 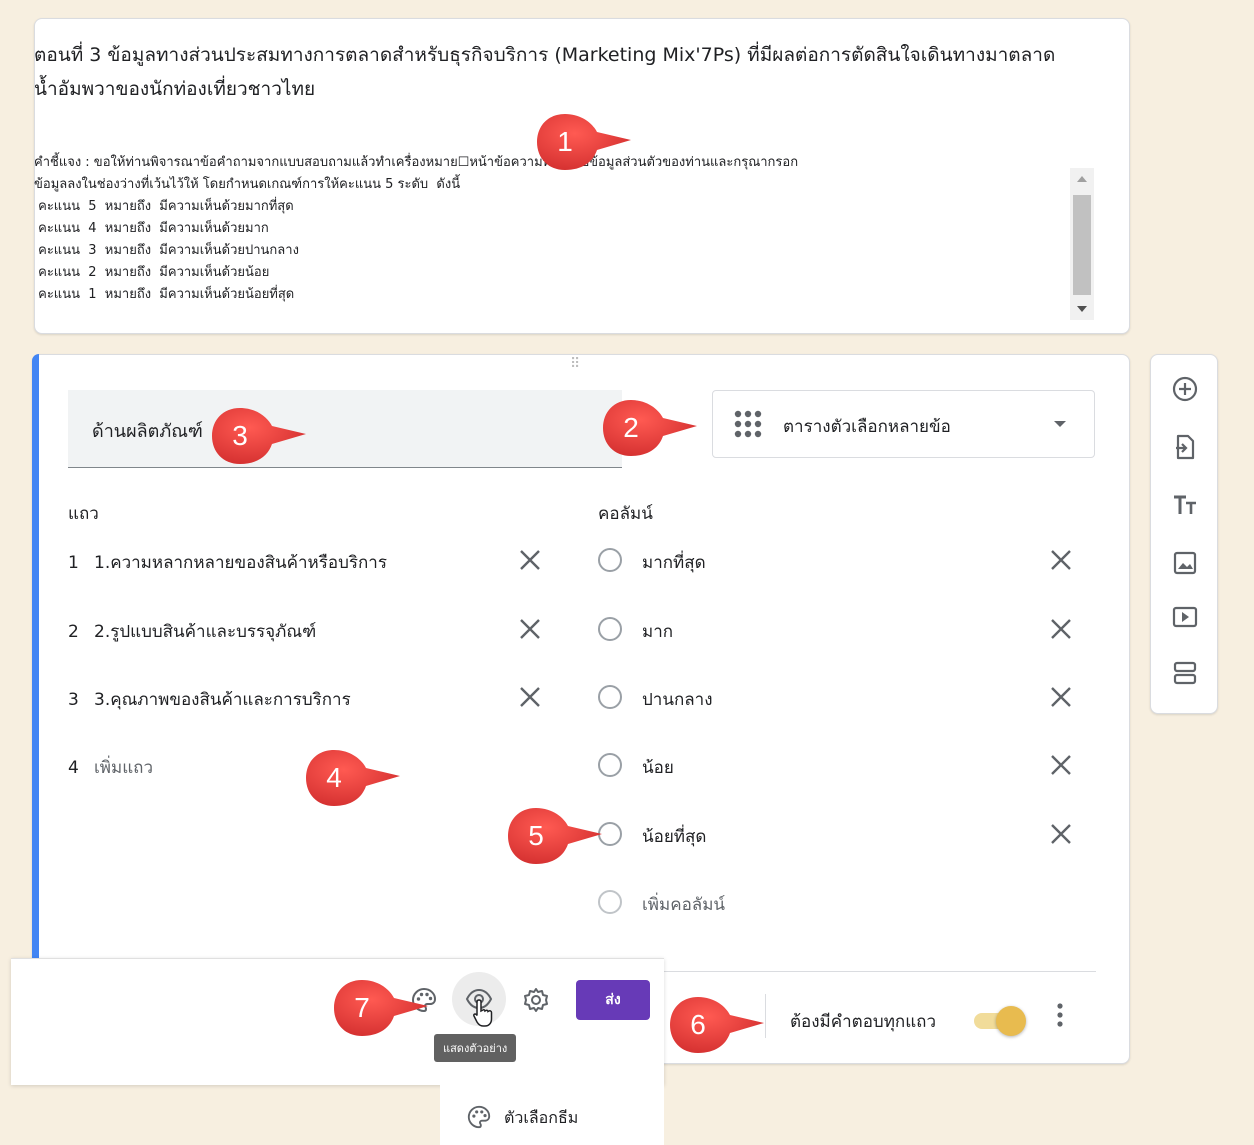 What do you see at coordinates (362, 1007) in the screenshot?
I see `callout-number: 7` at bounding box center [362, 1007].